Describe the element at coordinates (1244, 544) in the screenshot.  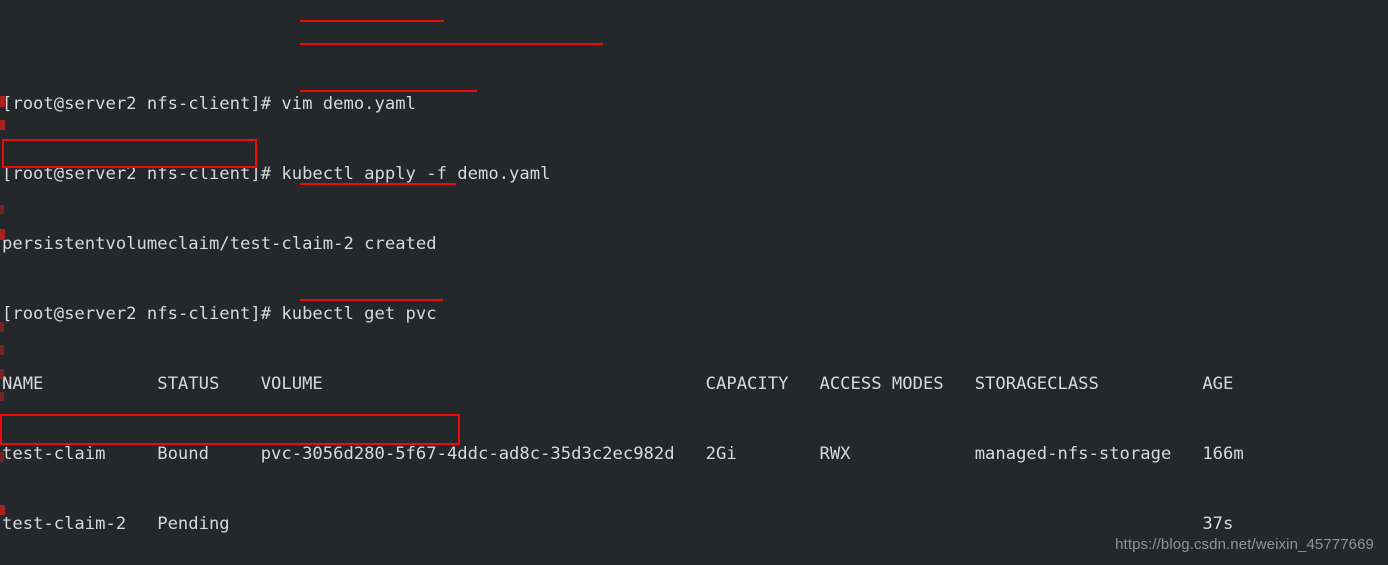
I see `watermark-url: https://blog.csdn.net/weixin_45777669` at that location.